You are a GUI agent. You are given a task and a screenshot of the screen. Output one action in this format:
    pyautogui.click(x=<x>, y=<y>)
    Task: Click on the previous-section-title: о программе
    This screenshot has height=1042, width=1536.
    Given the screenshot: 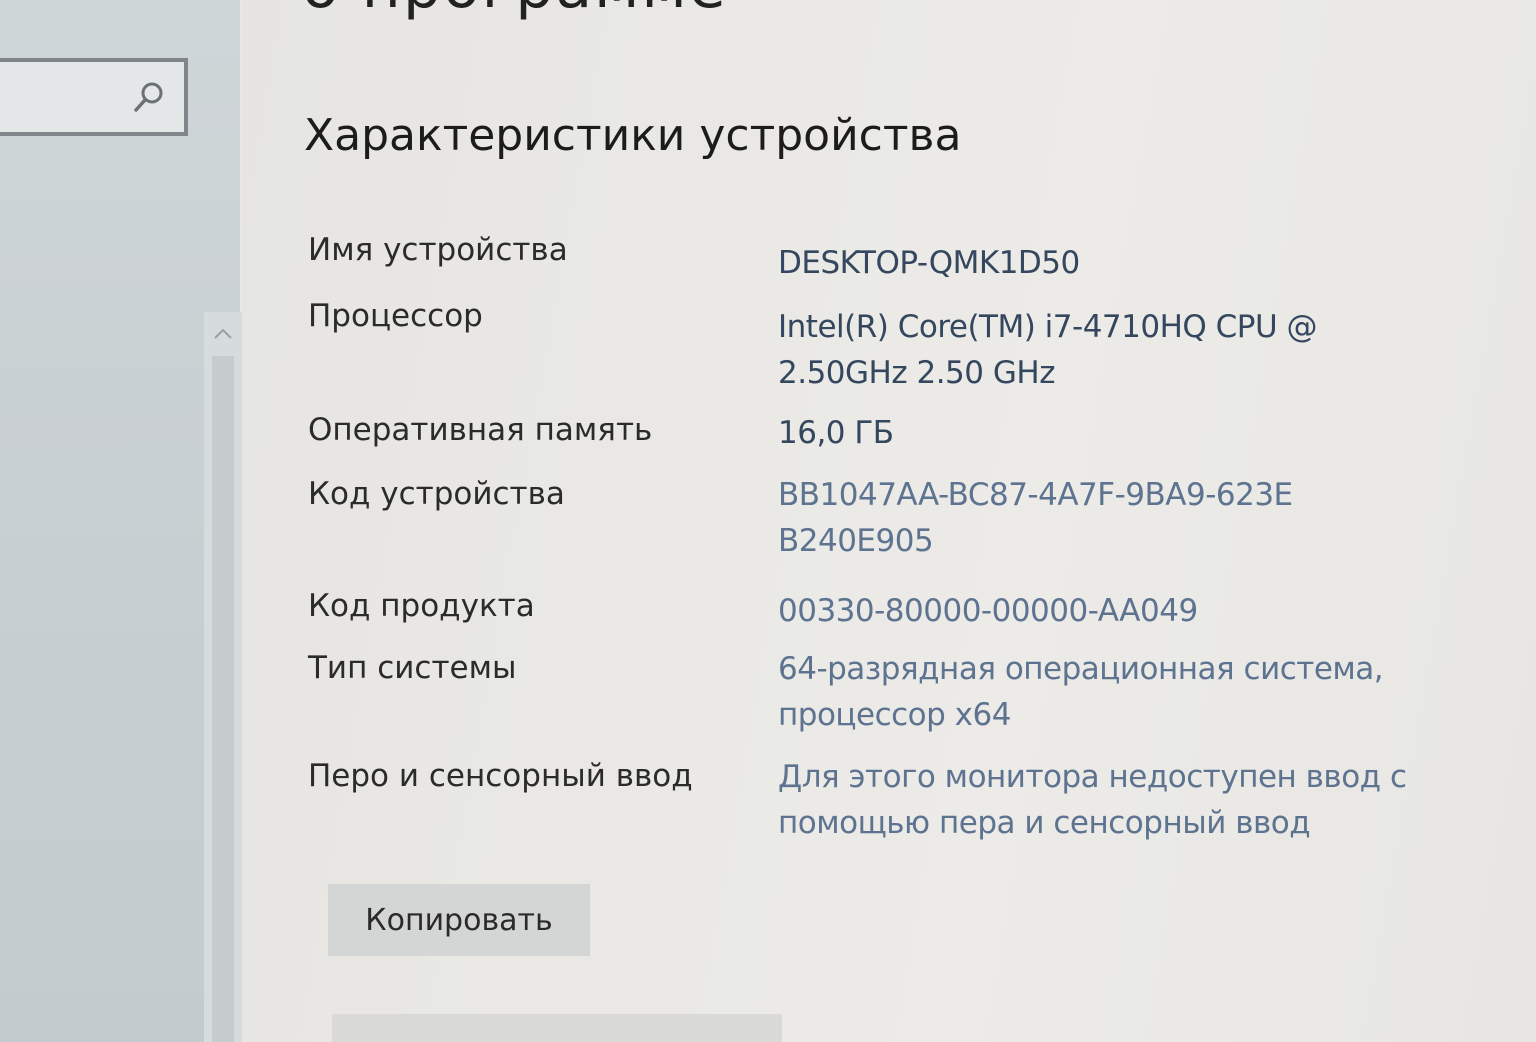 What is the action you would take?
    pyautogui.click(x=515, y=11)
    